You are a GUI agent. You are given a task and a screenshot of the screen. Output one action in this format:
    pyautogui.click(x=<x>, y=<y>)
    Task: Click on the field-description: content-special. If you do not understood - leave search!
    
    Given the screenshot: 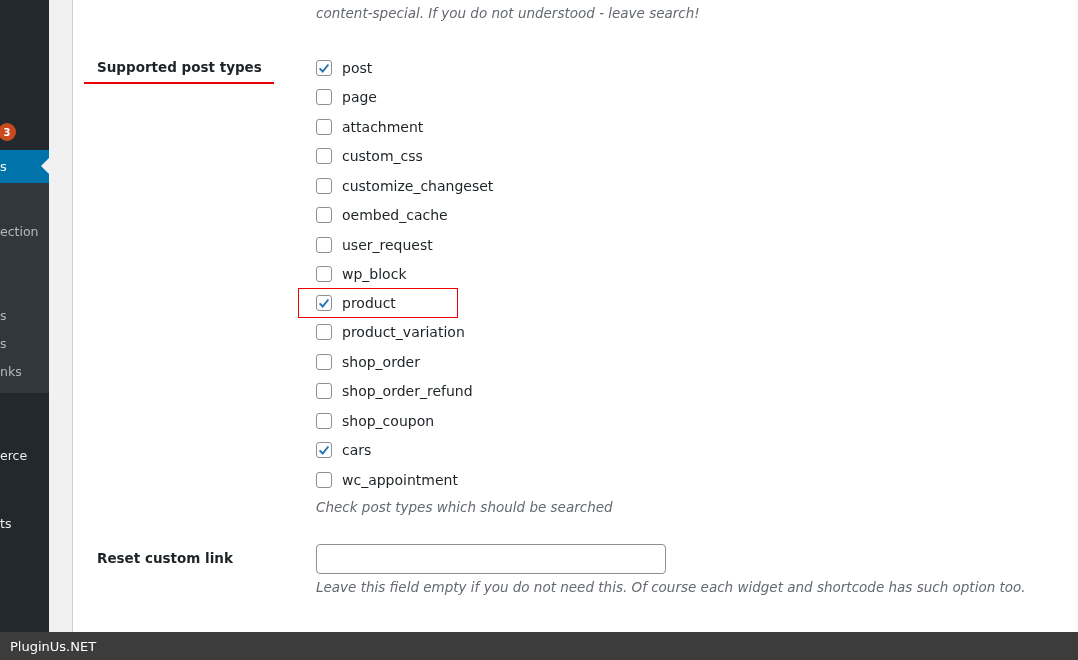 What is the action you would take?
    pyautogui.click(x=508, y=13)
    